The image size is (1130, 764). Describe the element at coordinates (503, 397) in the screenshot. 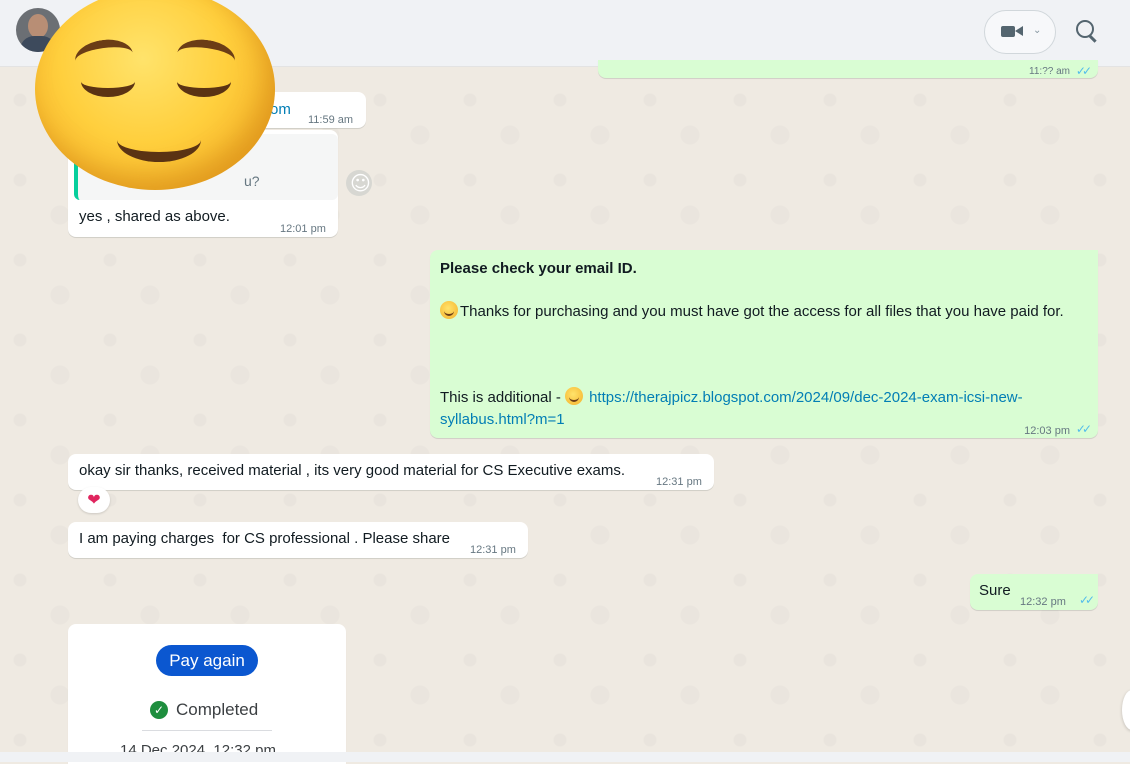

I see `message-text: This is additional -` at that location.